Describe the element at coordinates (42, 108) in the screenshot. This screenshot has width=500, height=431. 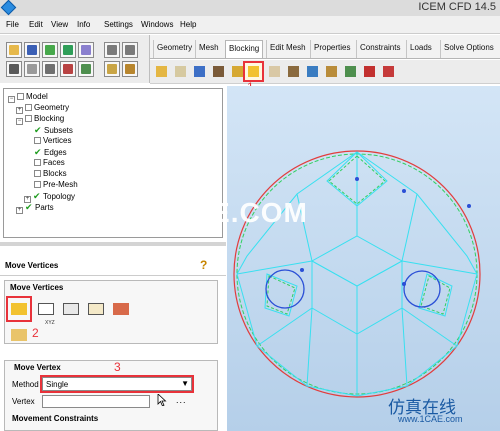
I see `tree-item-geometry: + Geometry` at that location.